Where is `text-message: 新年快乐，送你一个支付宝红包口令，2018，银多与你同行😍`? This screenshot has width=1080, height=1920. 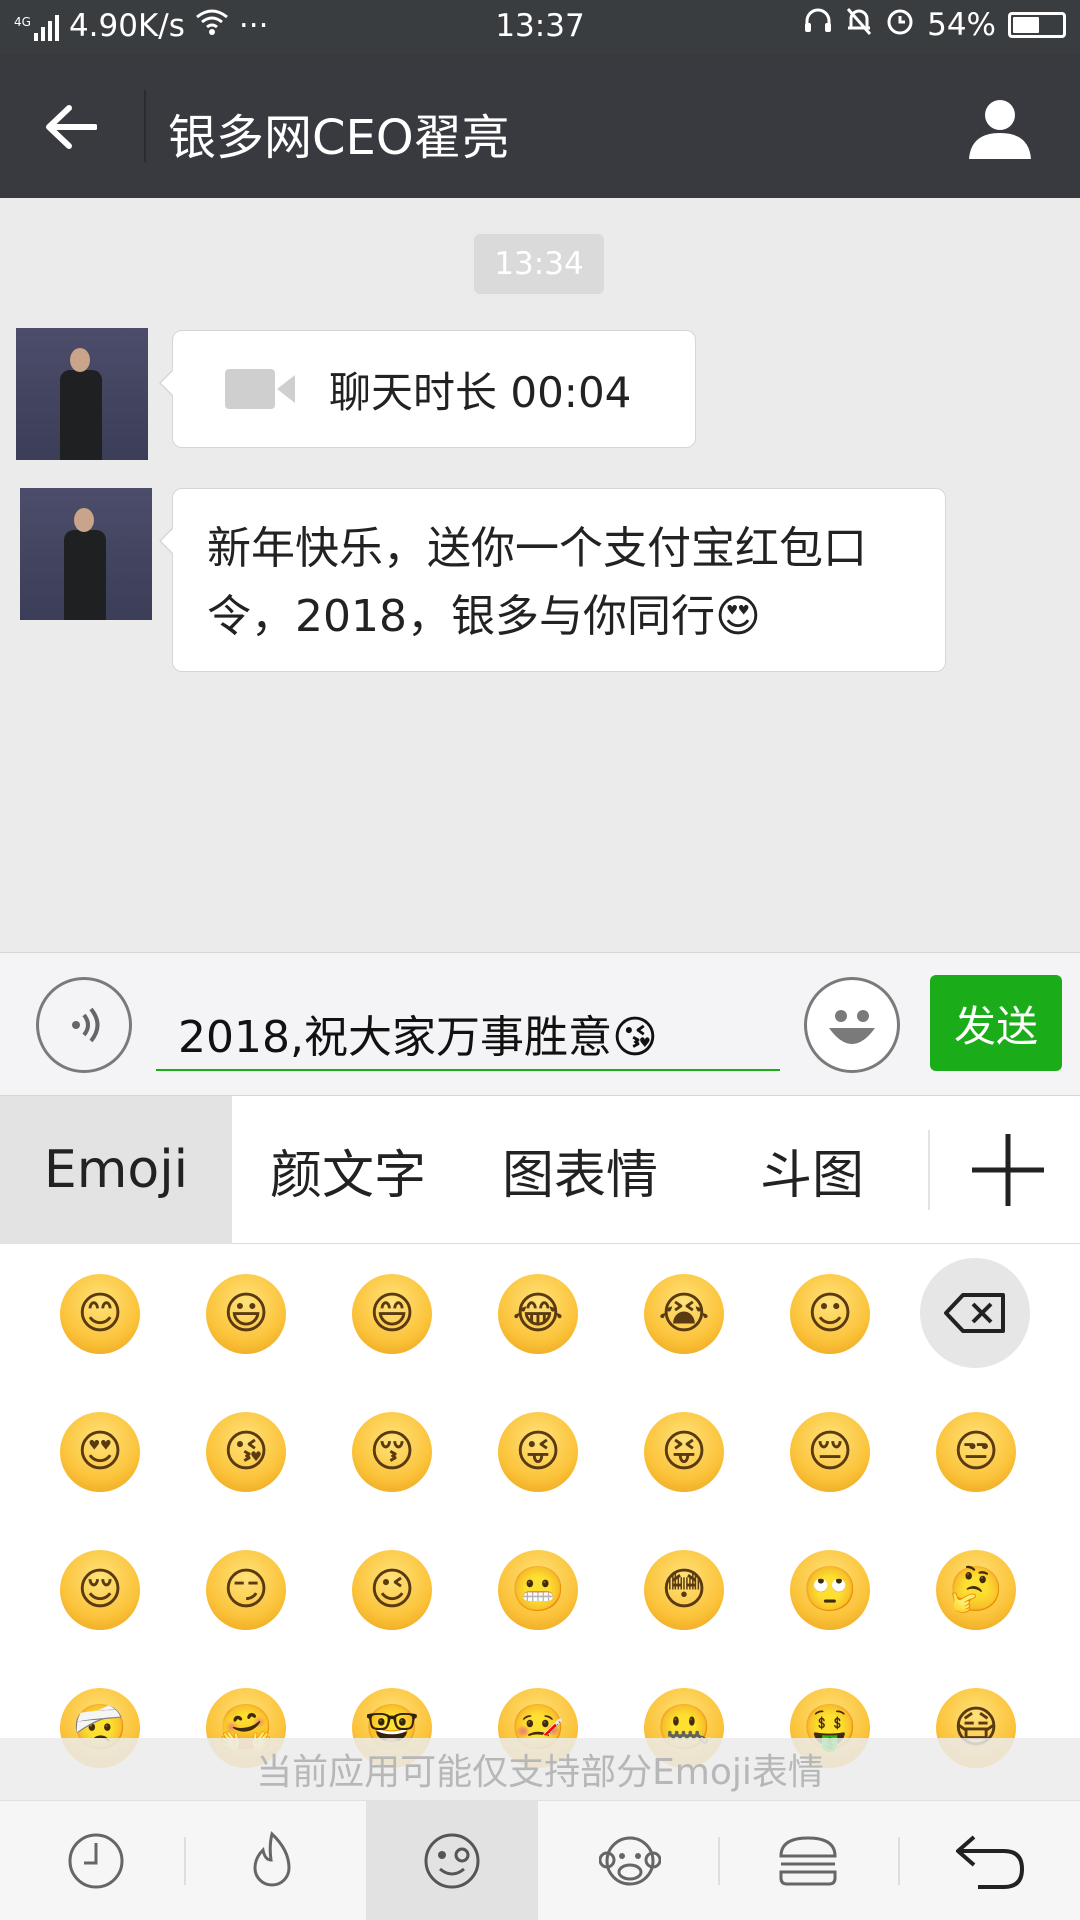 text-message: 新年快乐，送你一个支付宝红包口令，2018，银多与你同行😍 is located at coordinates (552, 580).